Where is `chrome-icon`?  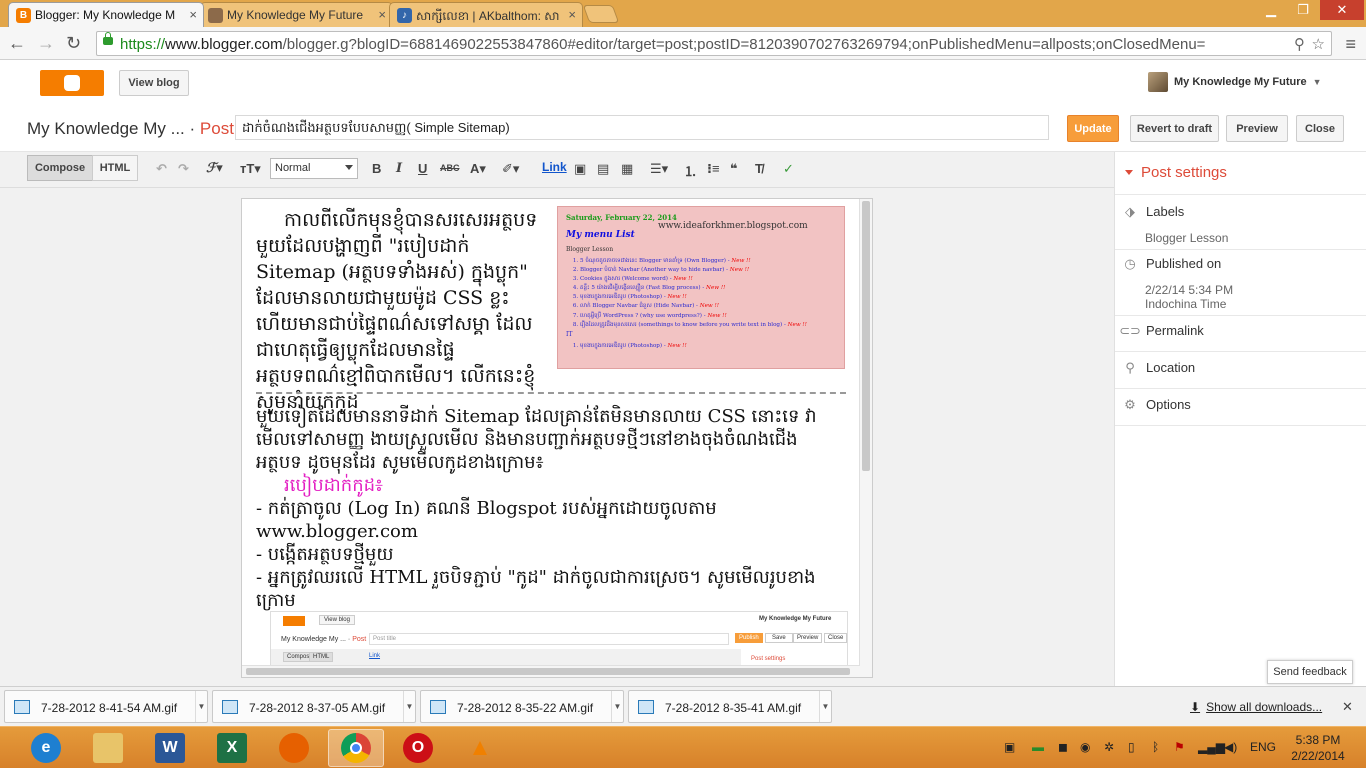 chrome-icon is located at coordinates (356, 748).